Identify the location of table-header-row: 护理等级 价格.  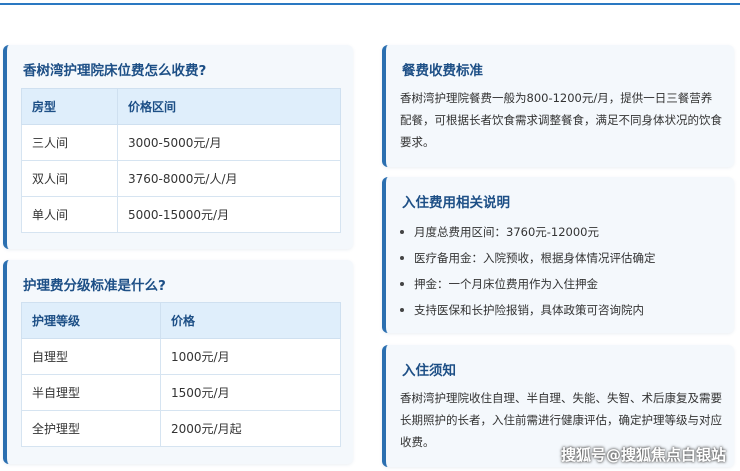
(181, 320).